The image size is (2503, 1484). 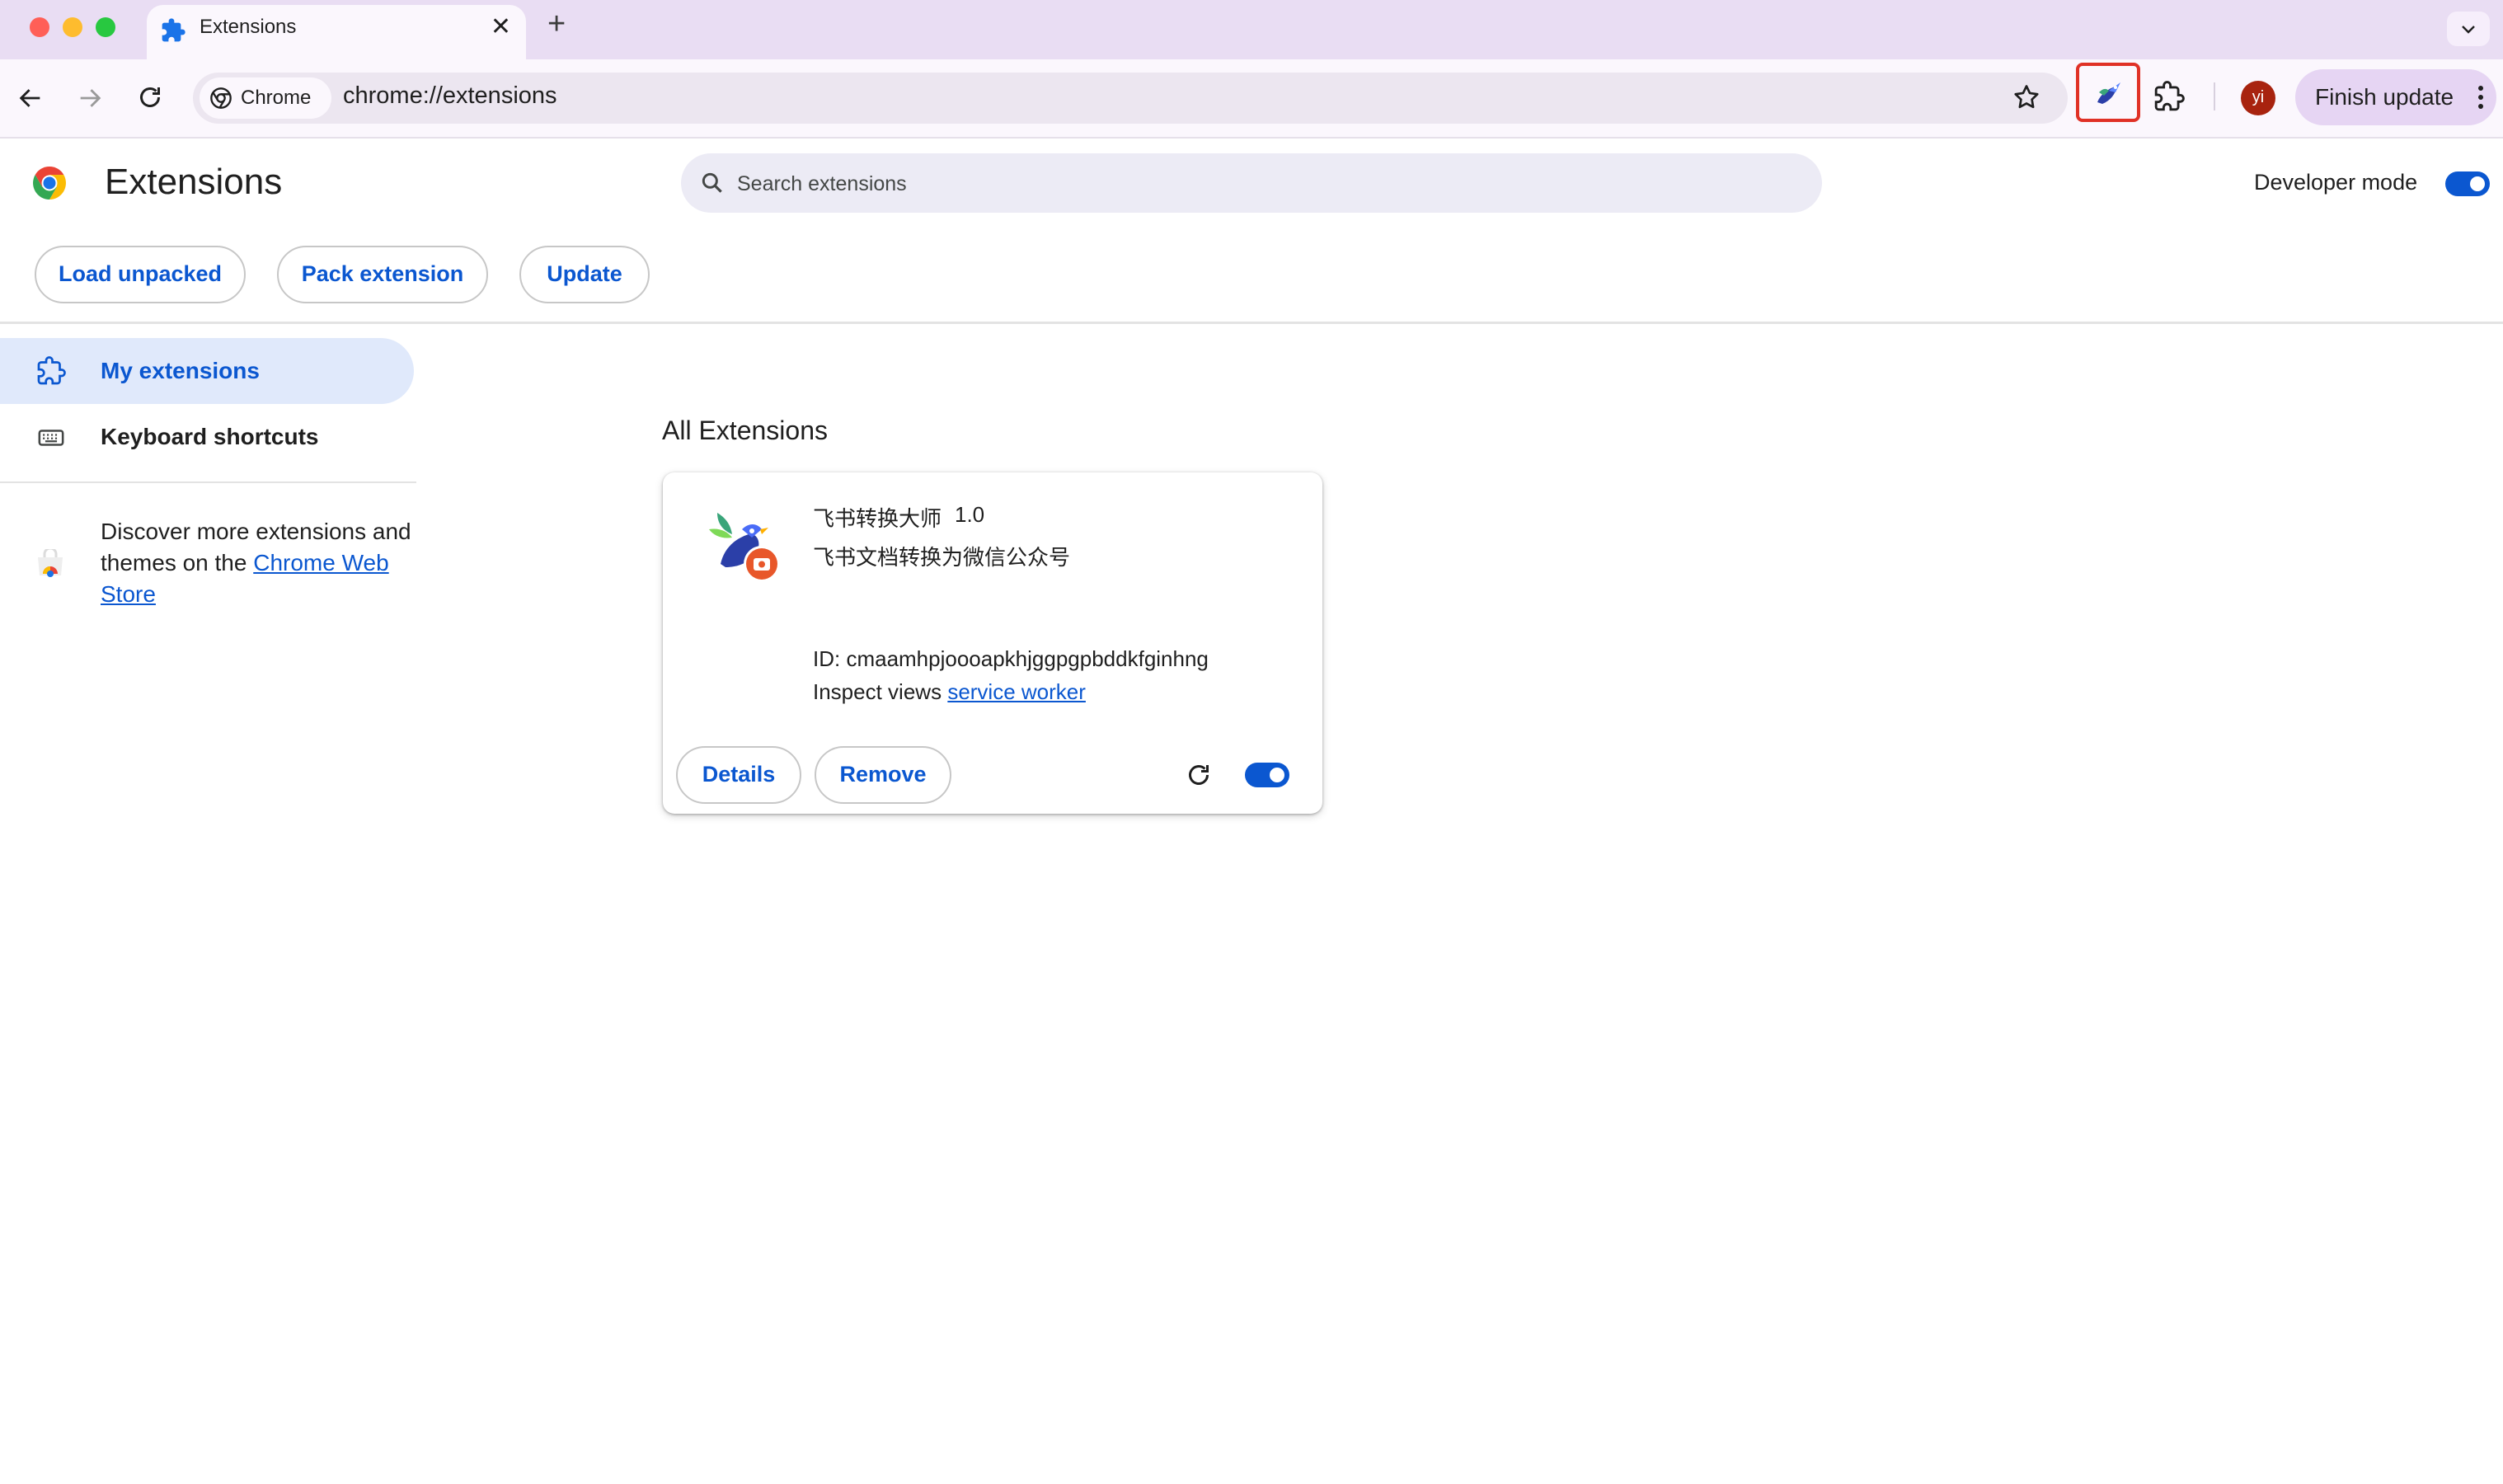 What do you see at coordinates (584, 274) in the screenshot?
I see `update-button: Update` at bounding box center [584, 274].